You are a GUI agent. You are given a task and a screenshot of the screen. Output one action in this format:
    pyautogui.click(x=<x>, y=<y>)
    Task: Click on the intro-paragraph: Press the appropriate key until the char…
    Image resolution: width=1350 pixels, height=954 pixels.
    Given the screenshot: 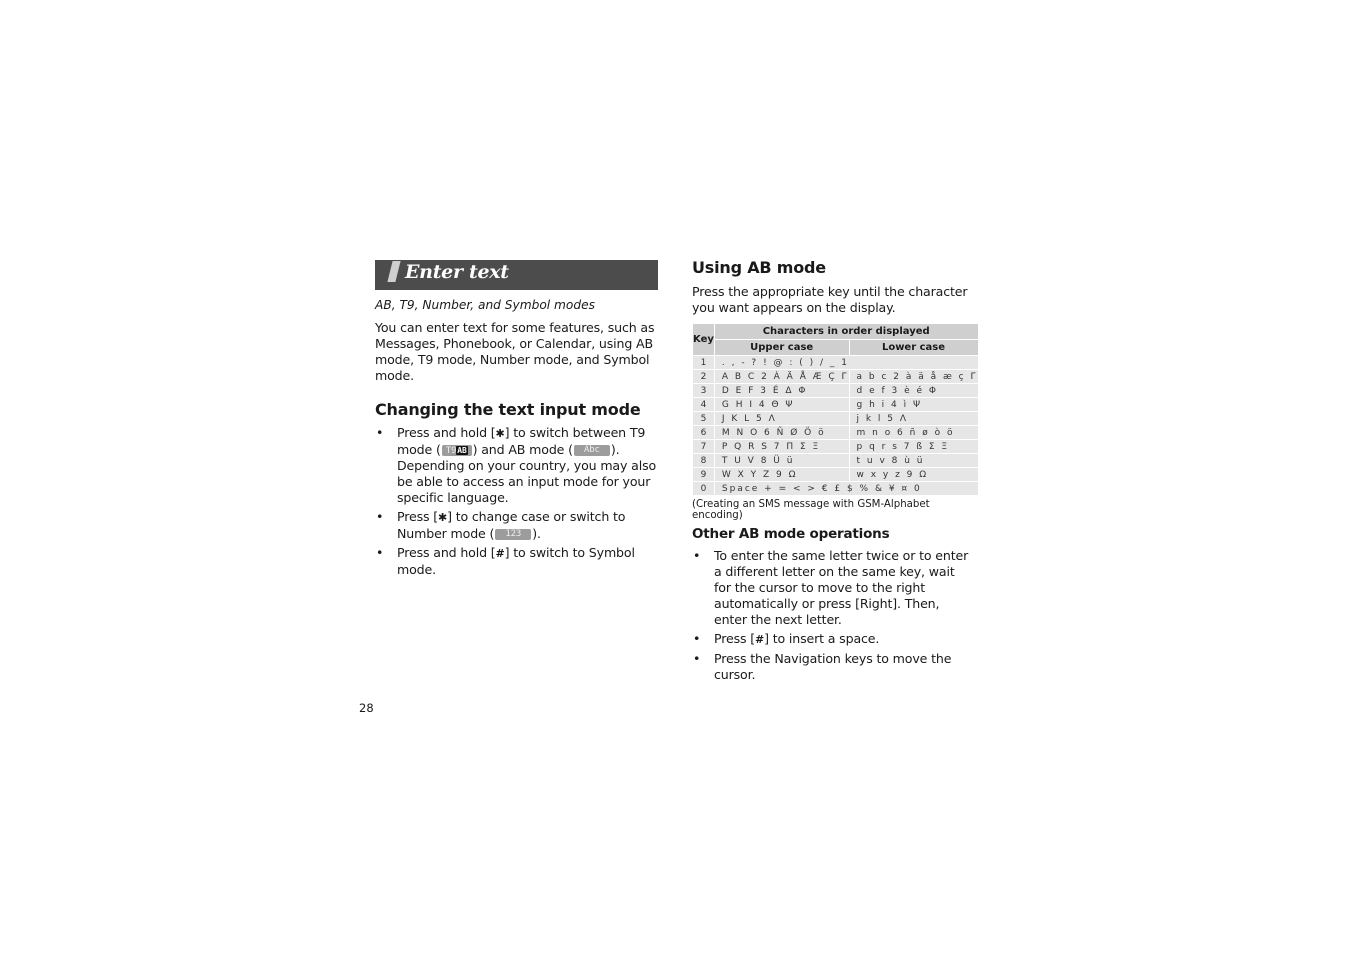 What is the action you would take?
    pyautogui.click(x=830, y=299)
    